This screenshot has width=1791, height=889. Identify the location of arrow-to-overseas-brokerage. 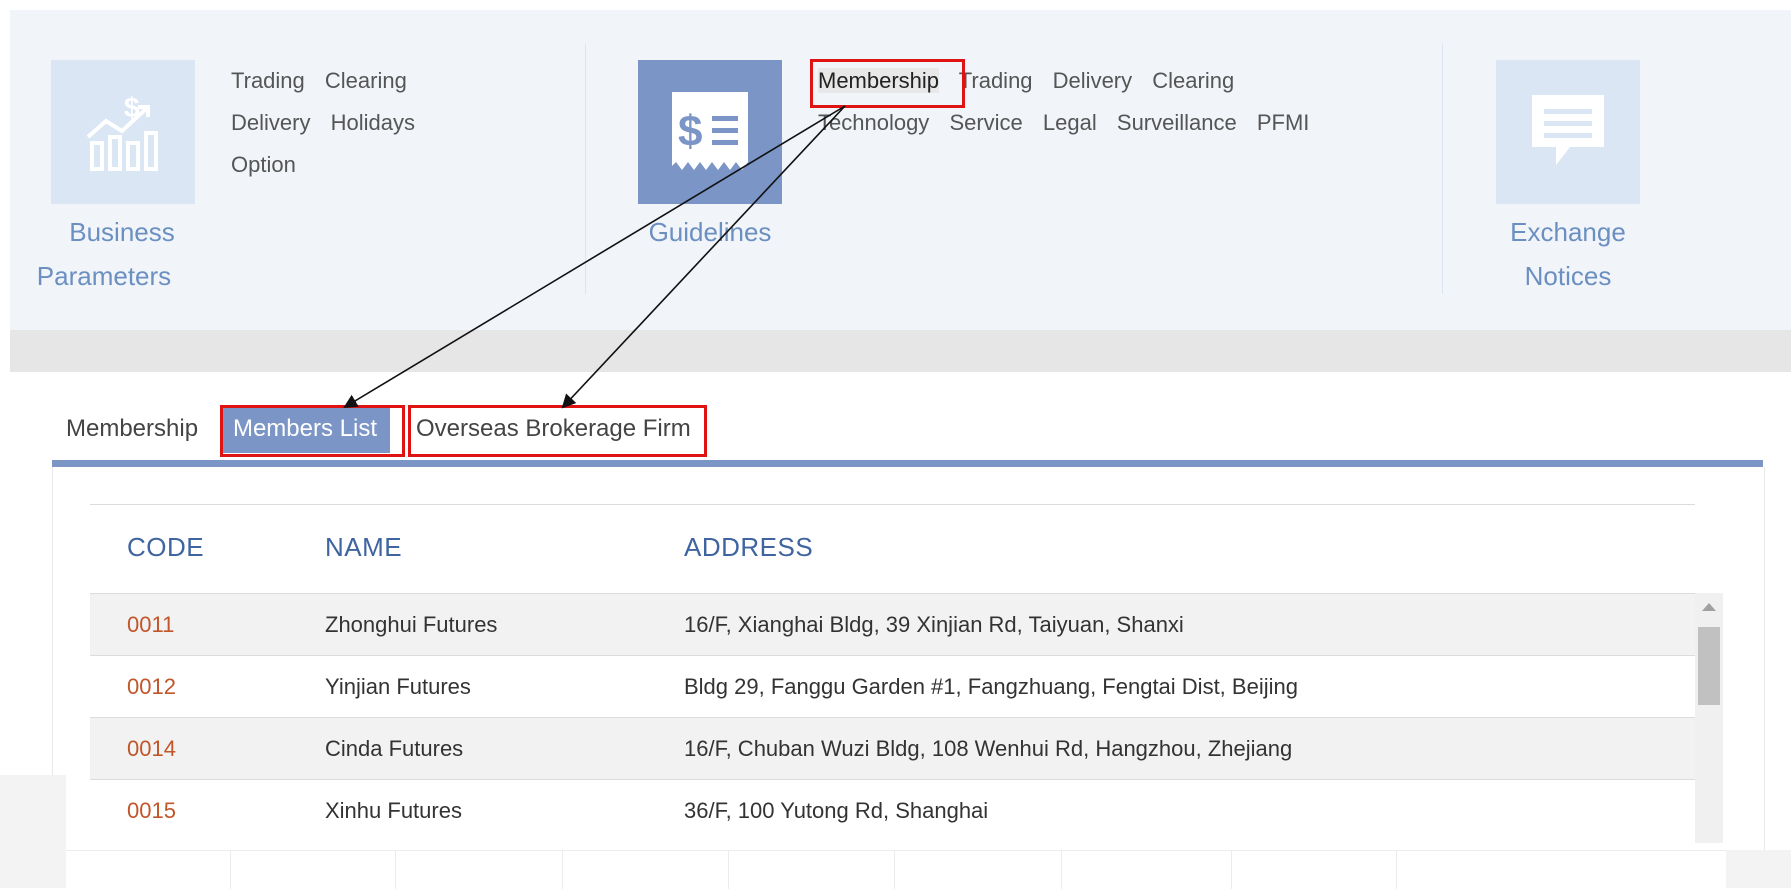
(703, 257).